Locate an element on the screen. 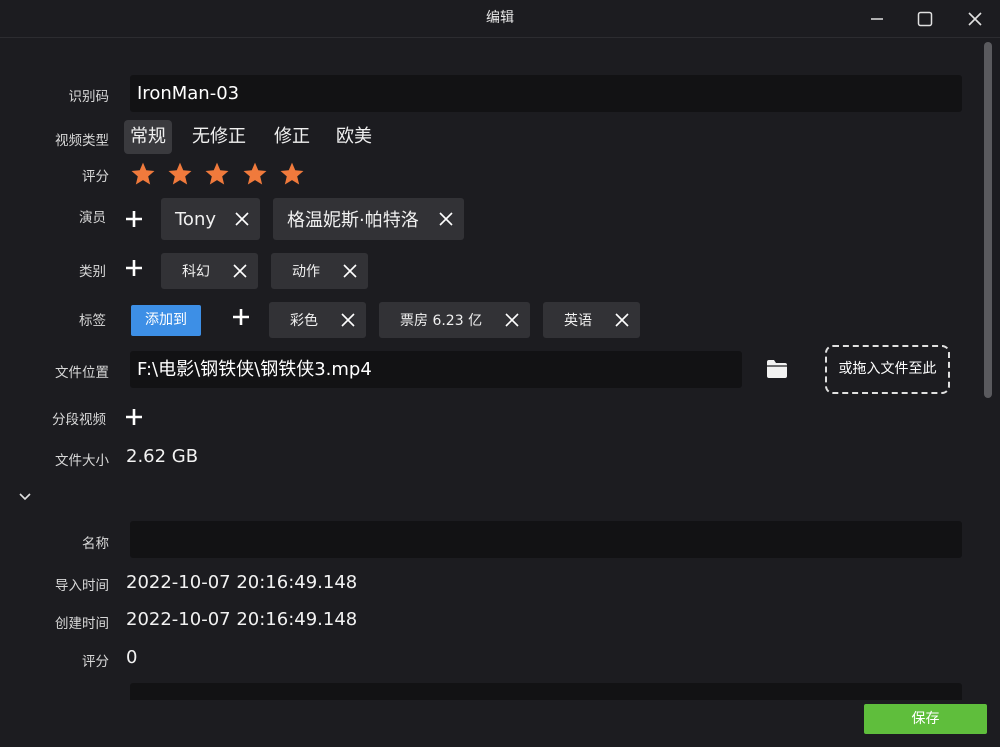 This screenshot has height=747, width=1000. title-bar: 编辑 is located at coordinates (500, 19).